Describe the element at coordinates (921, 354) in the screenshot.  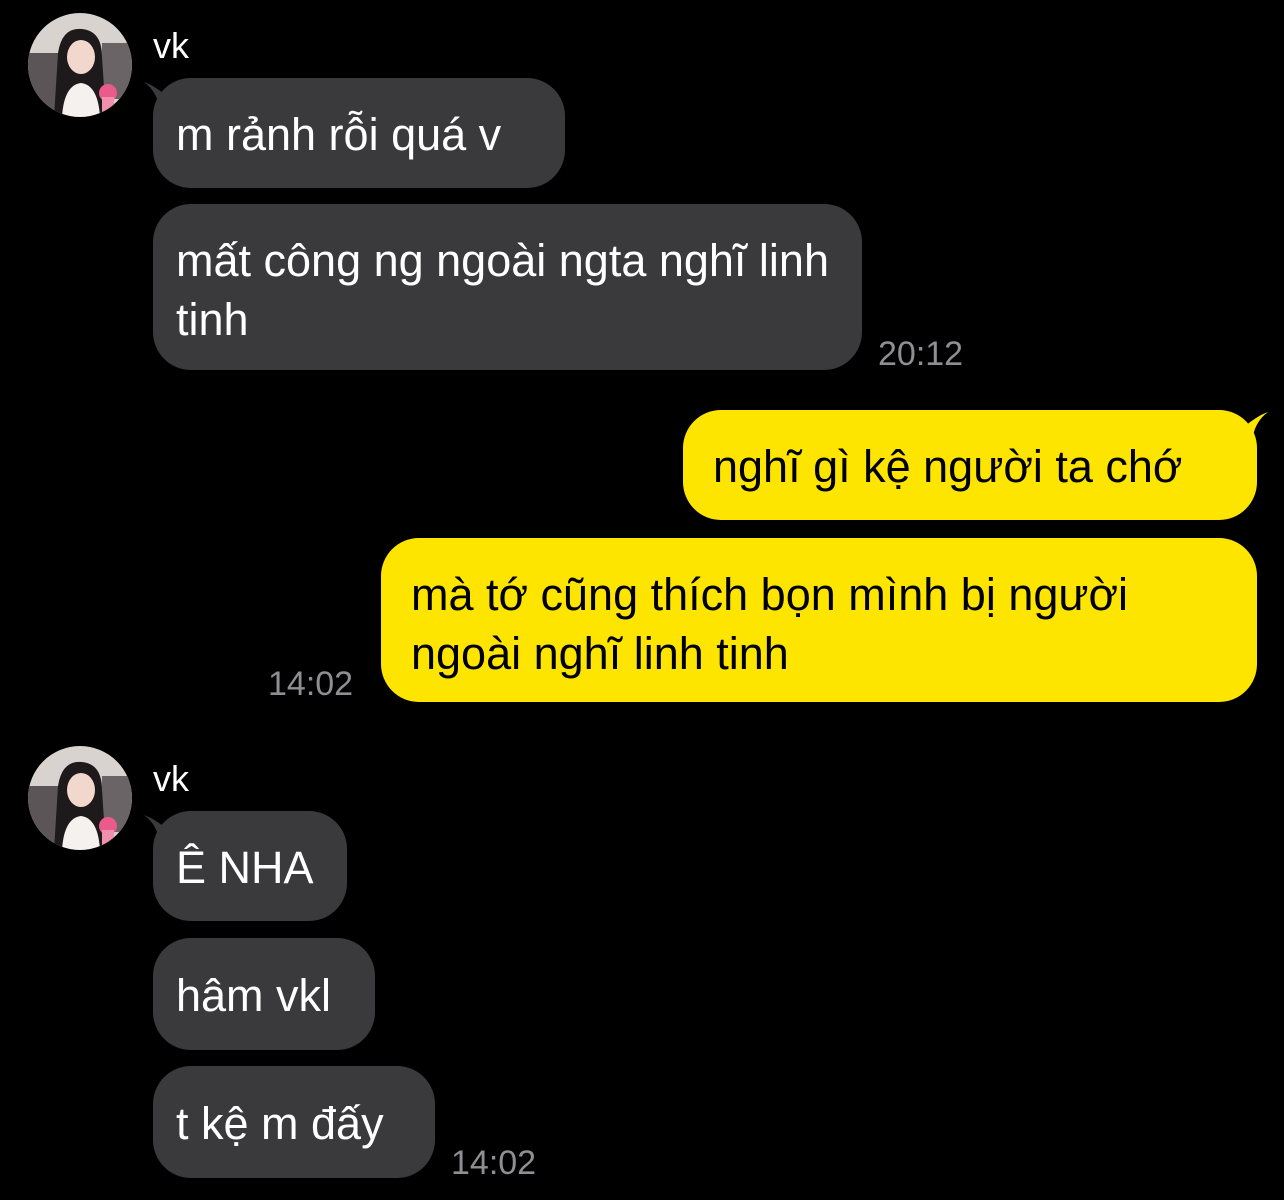
I see `message-timestamp: 20:12` at that location.